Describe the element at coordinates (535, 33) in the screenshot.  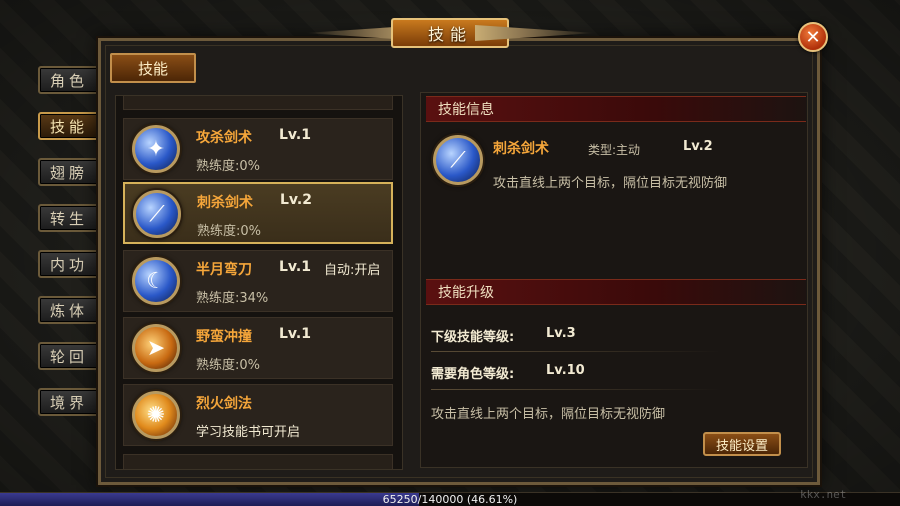
I see `title-ornament-right` at that location.